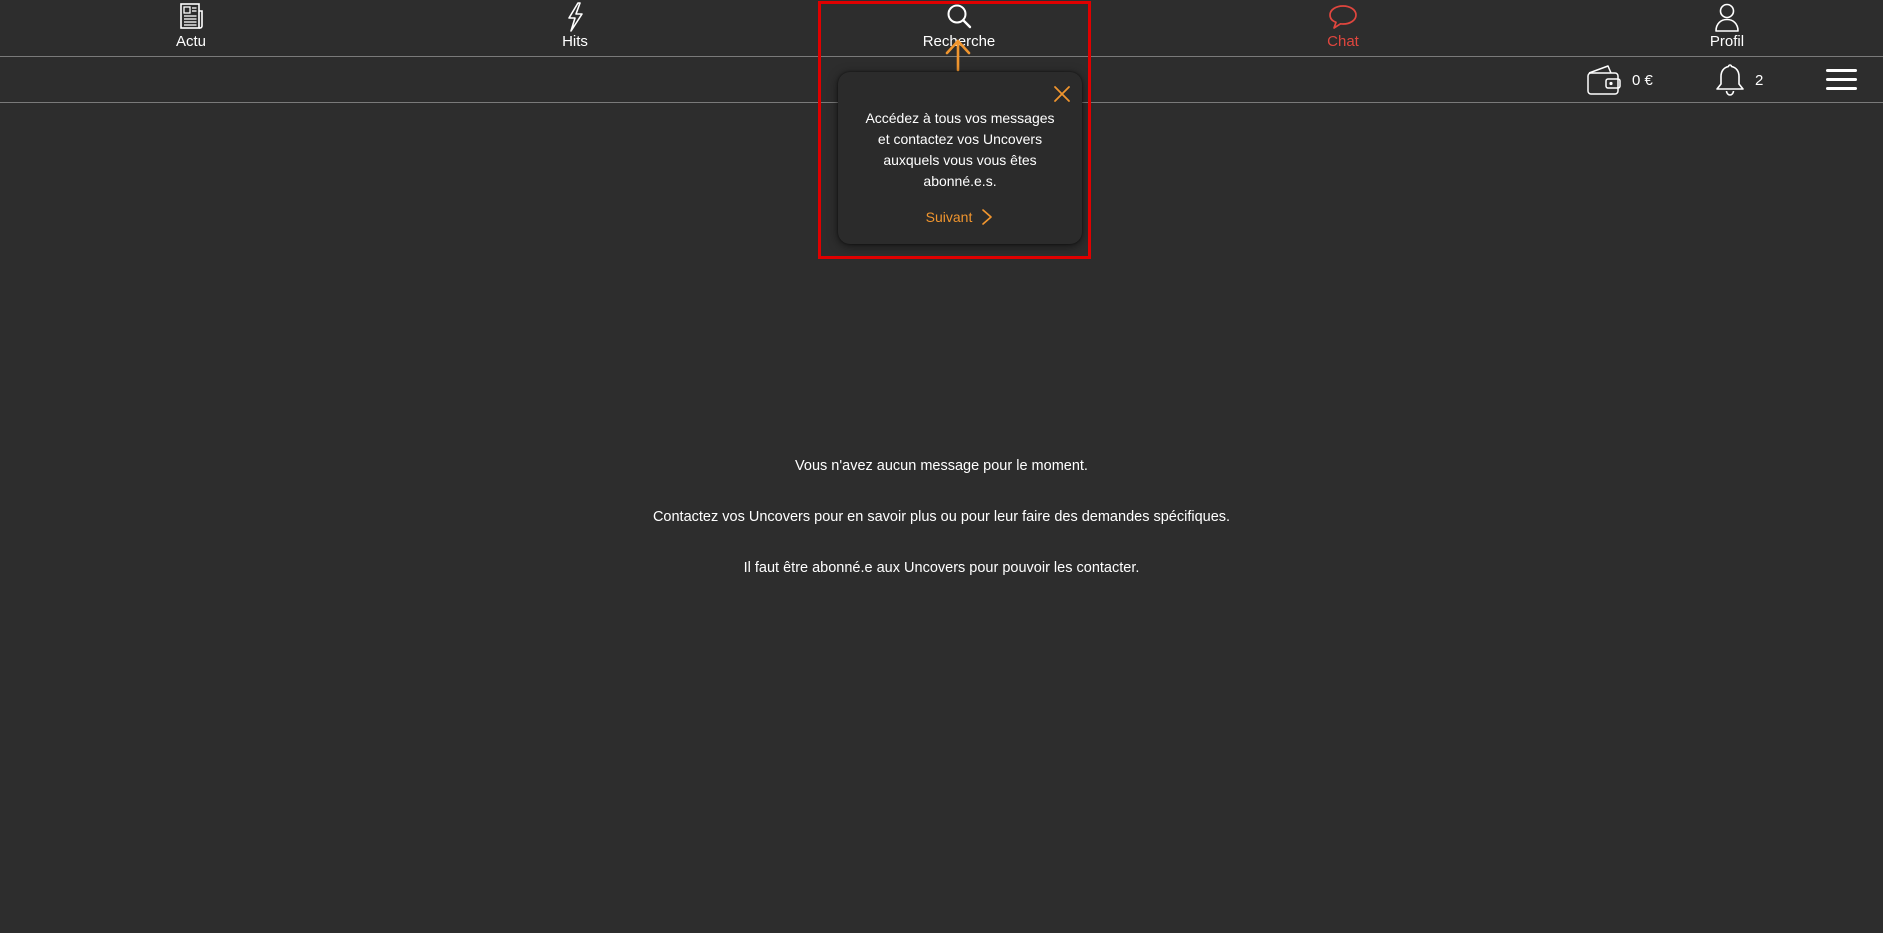 This screenshot has width=1883, height=933. I want to click on nav-item-profil: Profil, so click(1727, 28).